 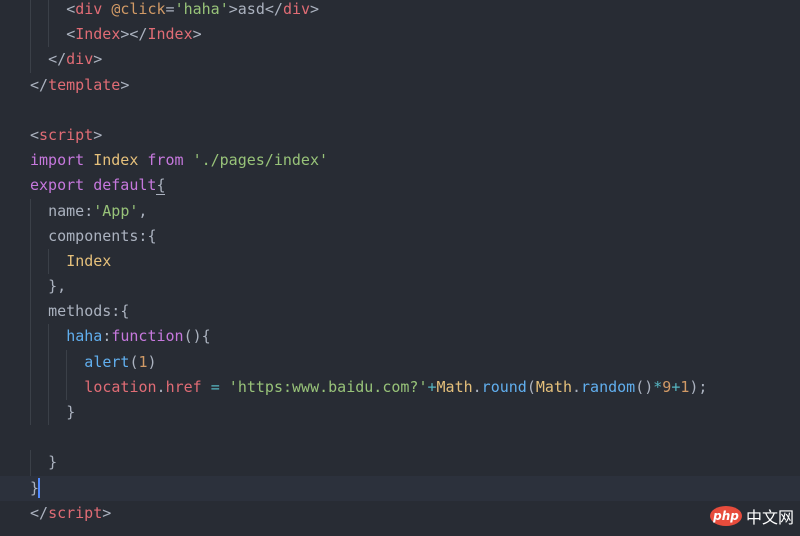 I want to click on code-token: (){, so click(x=197, y=336).